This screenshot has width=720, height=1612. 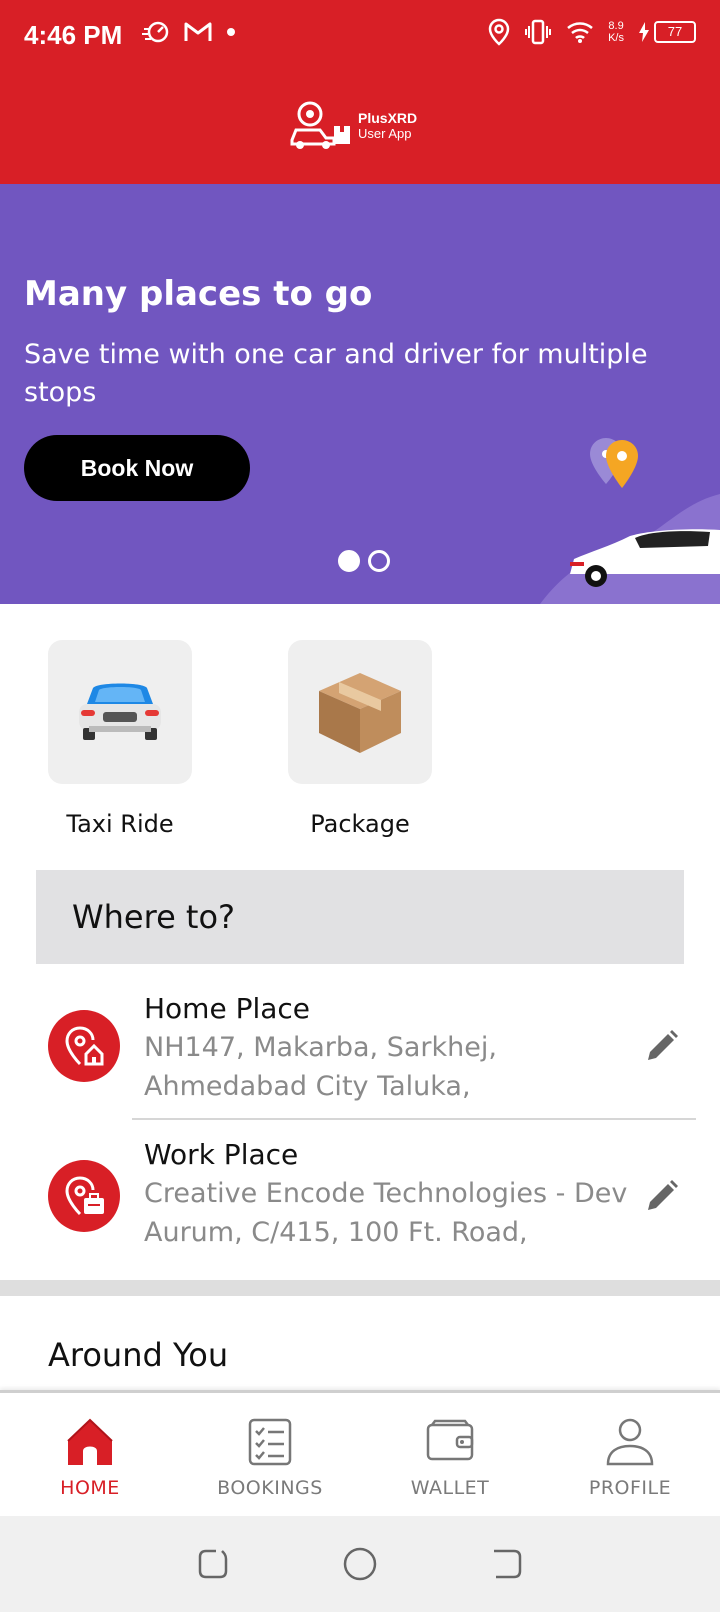 What do you see at coordinates (414, 1119) in the screenshot?
I see `divider` at bounding box center [414, 1119].